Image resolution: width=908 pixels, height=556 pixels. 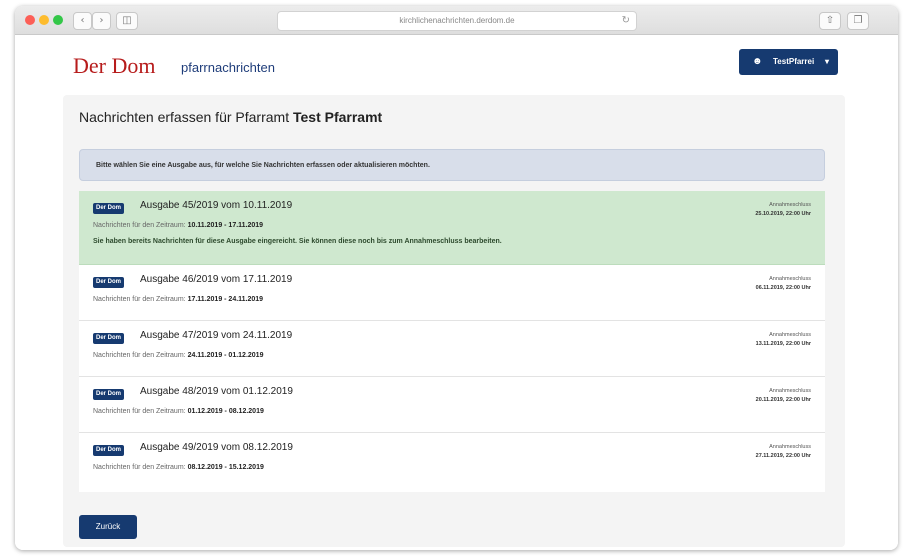 I want to click on issue-period-range: 17.11.2019 - 24.11.2019, so click(x=225, y=299).